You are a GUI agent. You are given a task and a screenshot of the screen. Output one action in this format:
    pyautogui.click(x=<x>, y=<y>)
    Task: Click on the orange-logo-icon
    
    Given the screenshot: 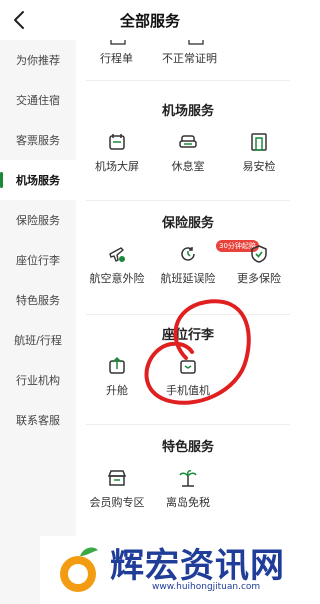 What is the action you would take?
    pyautogui.click(x=79, y=569)
    